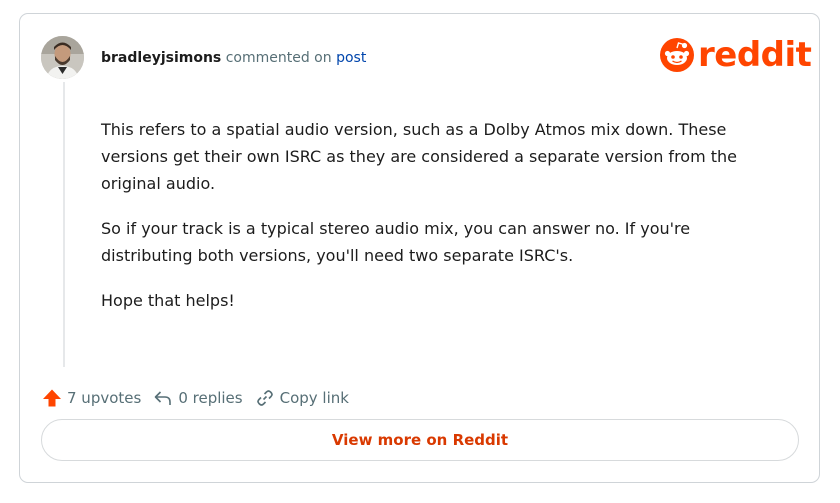  I want to click on view-more-label: View more on Reddit, so click(420, 440).